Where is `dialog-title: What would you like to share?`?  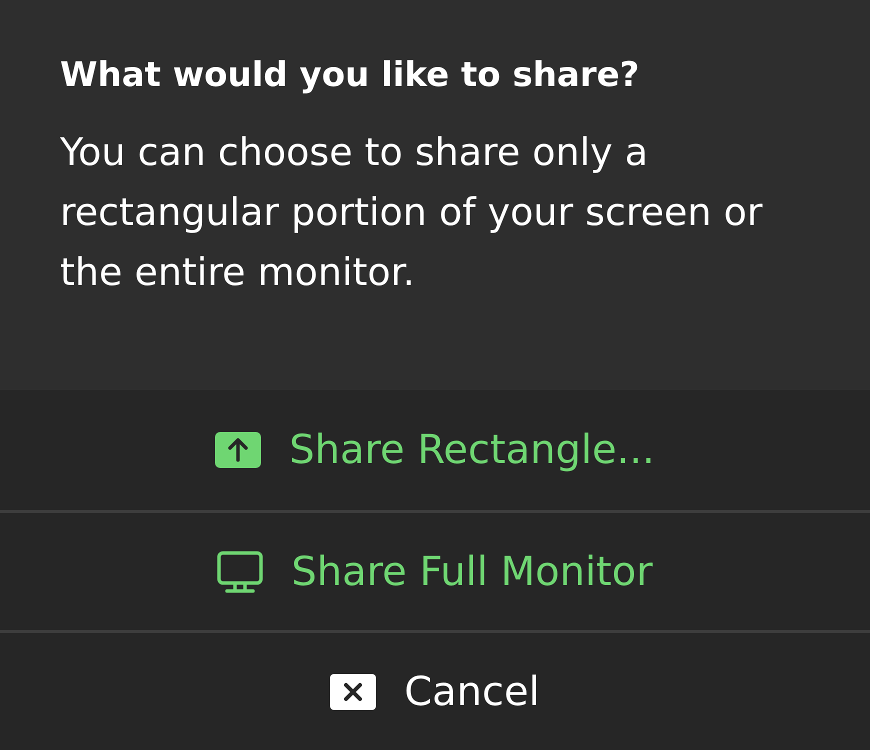
dialog-title: What would you like to share? is located at coordinates (350, 75).